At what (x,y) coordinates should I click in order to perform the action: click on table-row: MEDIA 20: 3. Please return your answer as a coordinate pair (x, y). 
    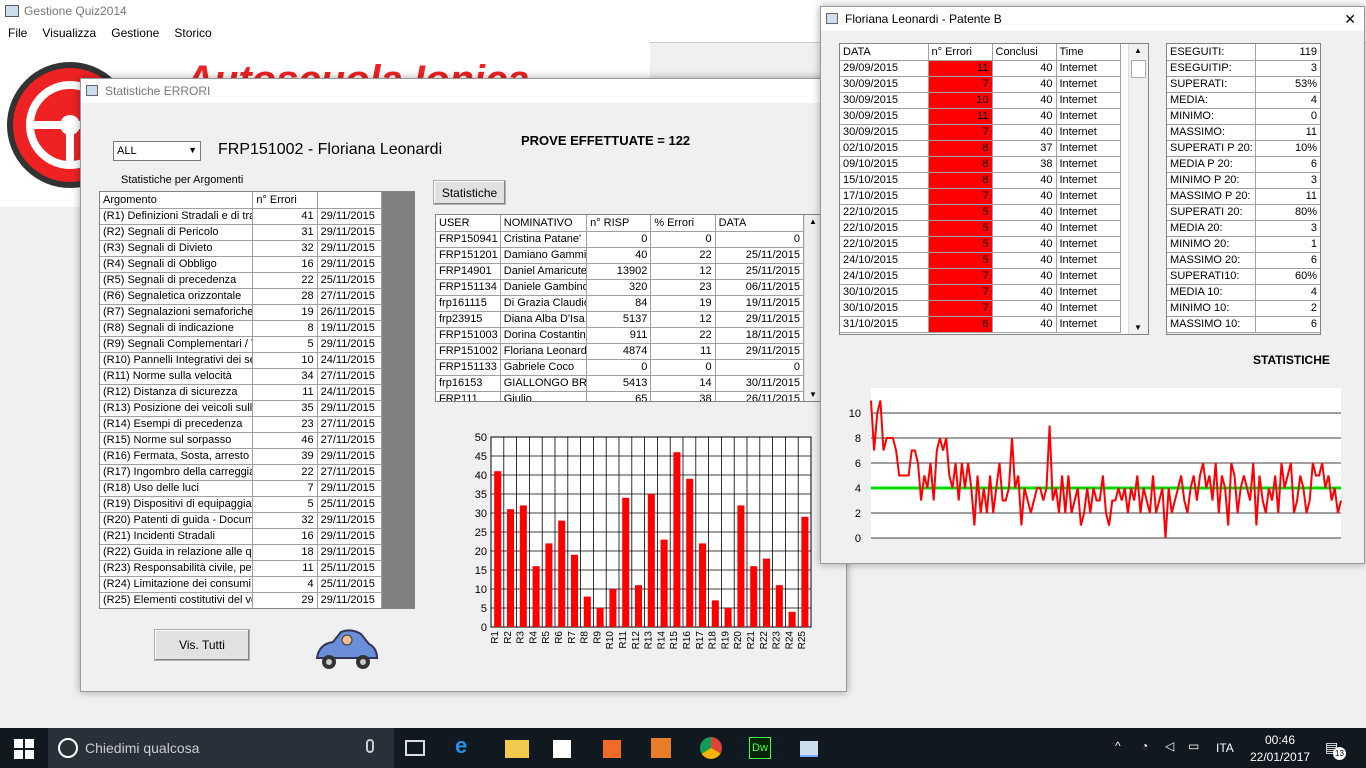
    Looking at the image, I should click on (1243, 228).